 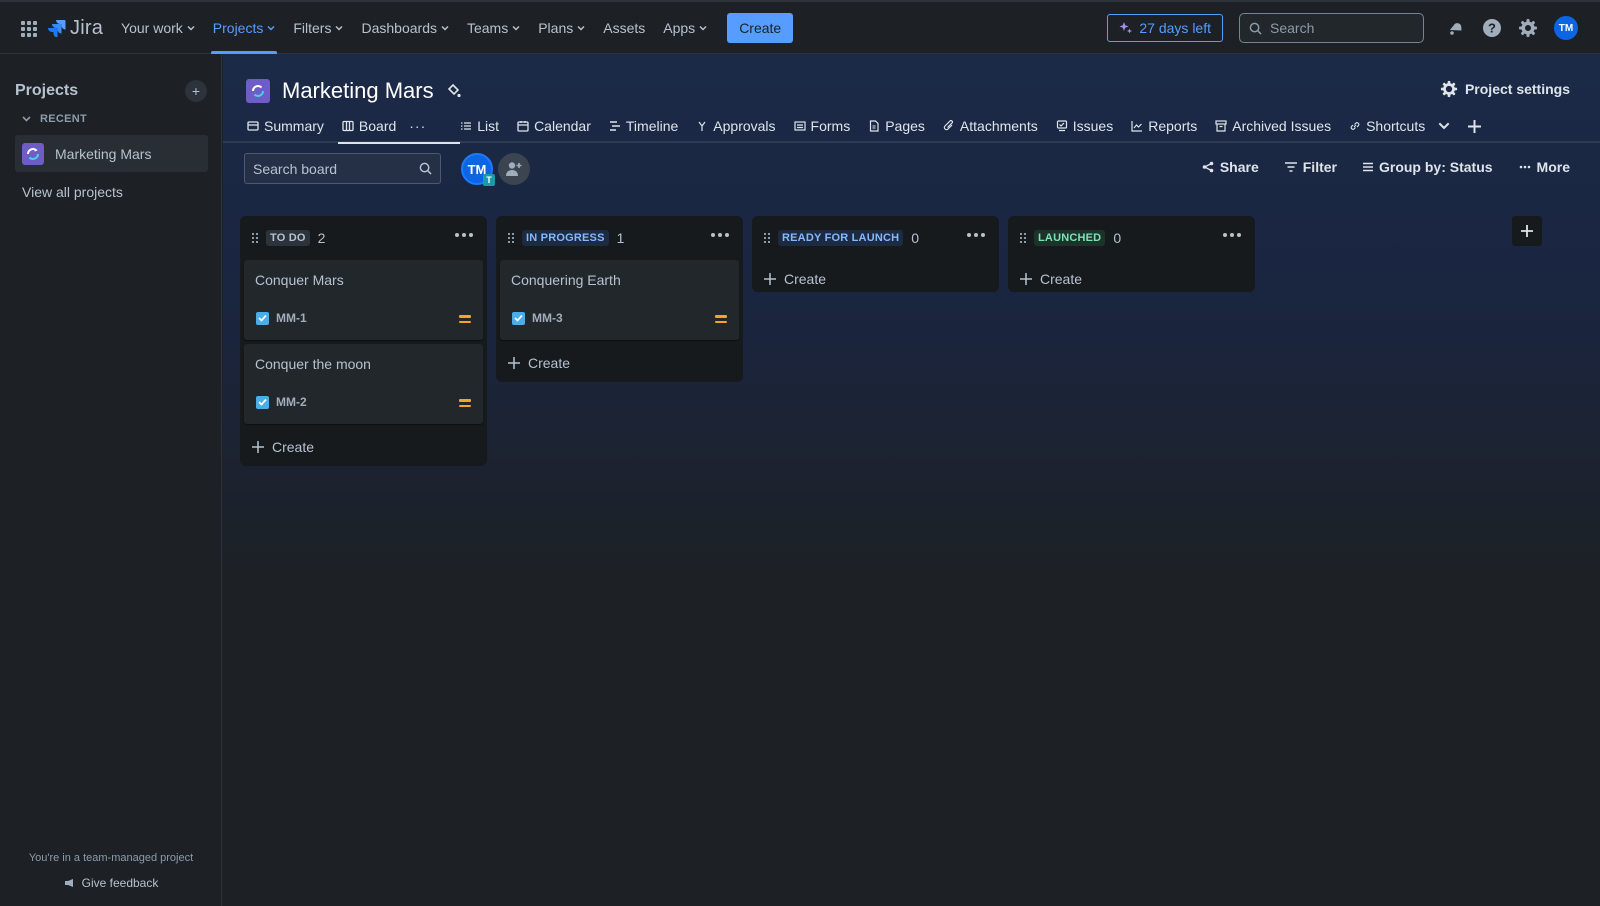 I want to click on tab-more-icon: ···, so click(x=417, y=126).